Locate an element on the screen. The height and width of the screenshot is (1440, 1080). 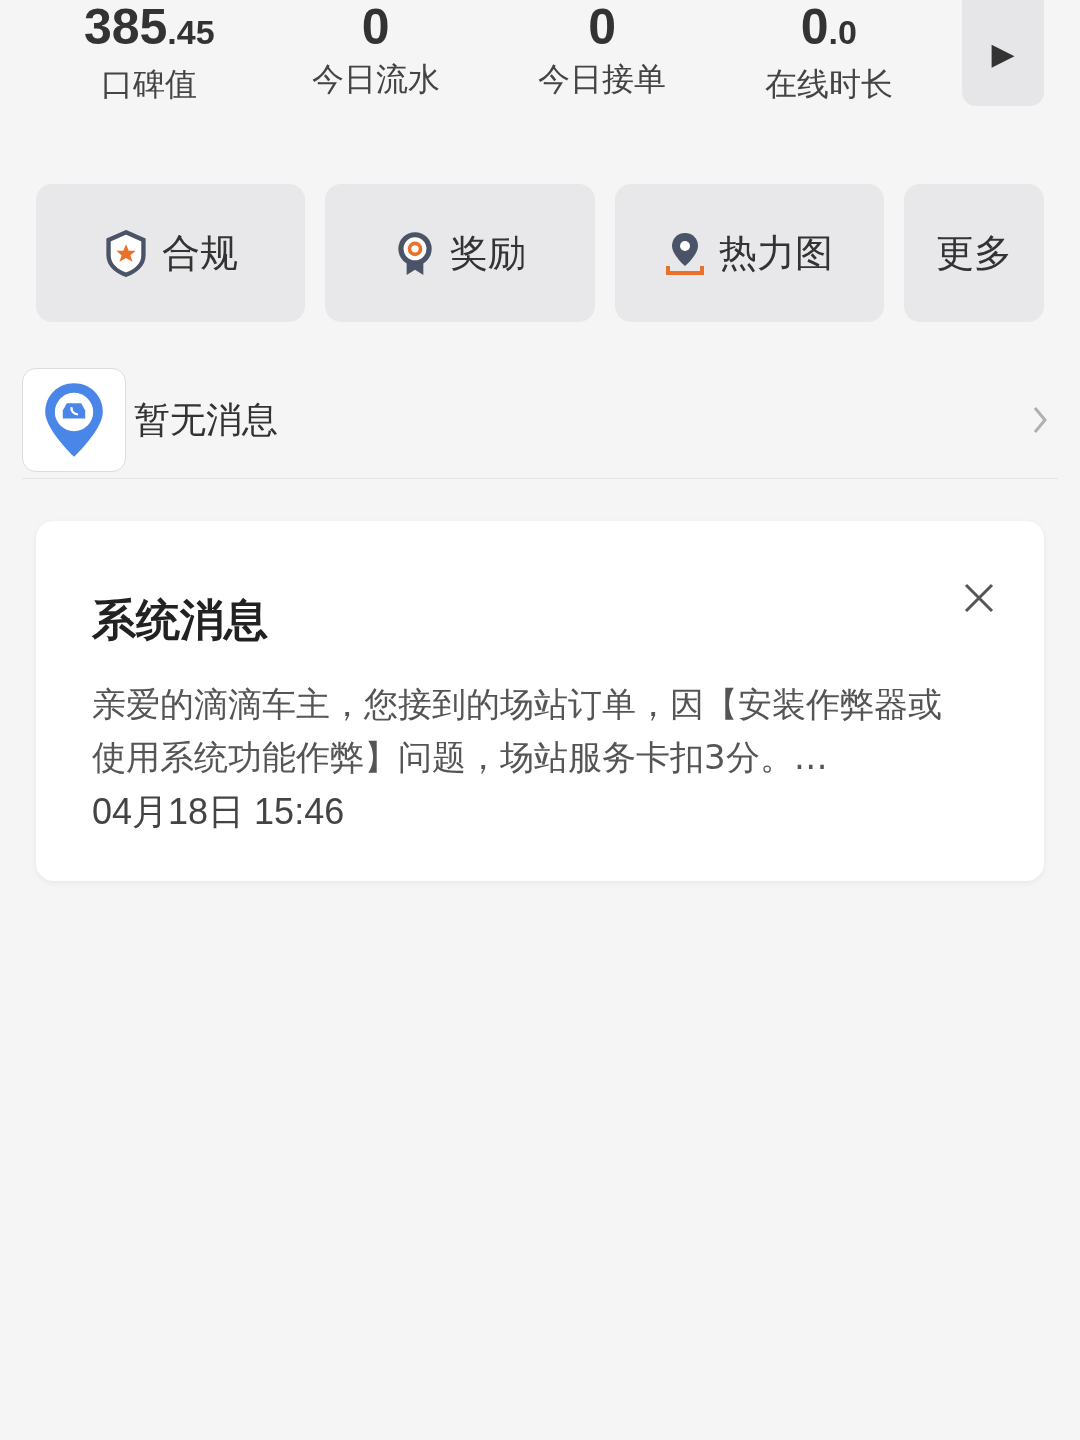
message-row: 暂无消息 is located at coordinates (540, 423).